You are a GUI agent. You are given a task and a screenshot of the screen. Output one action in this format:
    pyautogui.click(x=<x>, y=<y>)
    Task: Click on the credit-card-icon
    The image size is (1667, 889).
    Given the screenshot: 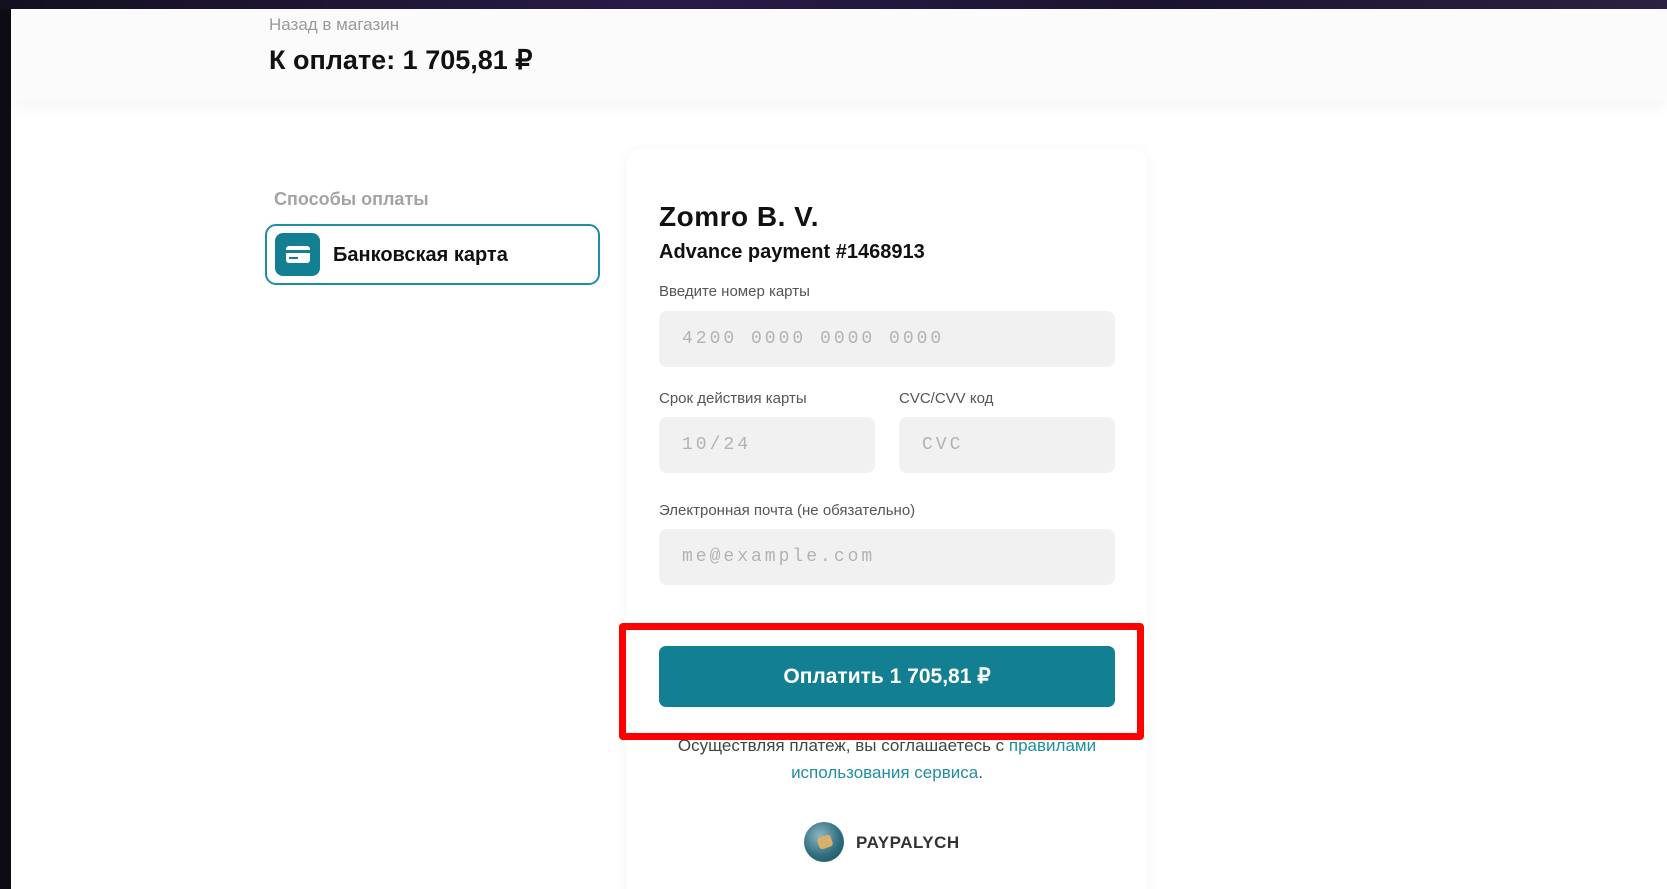 What is the action you would take?
    pyautogui.click(x=297, y=254)
    